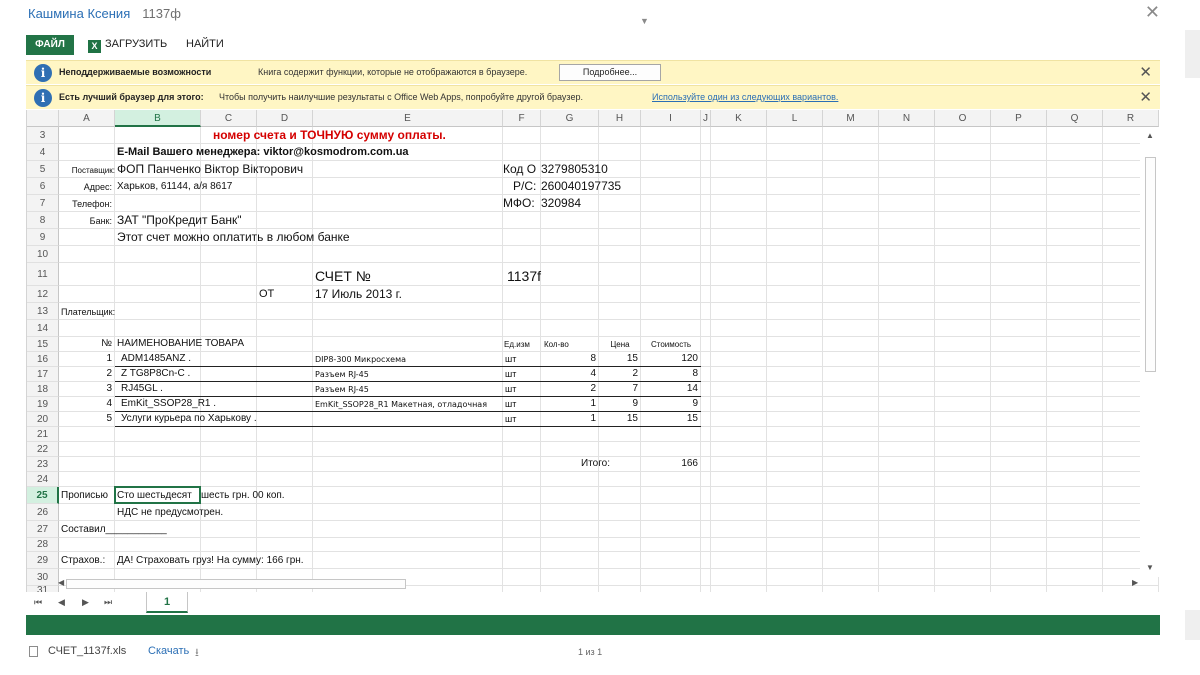 The height and width of the screenshot is (675, 1200). What do you see at coordinates (620, 344) in the screenshot?
I see `col-price-header: Цена` at bounding box center [620, 344].